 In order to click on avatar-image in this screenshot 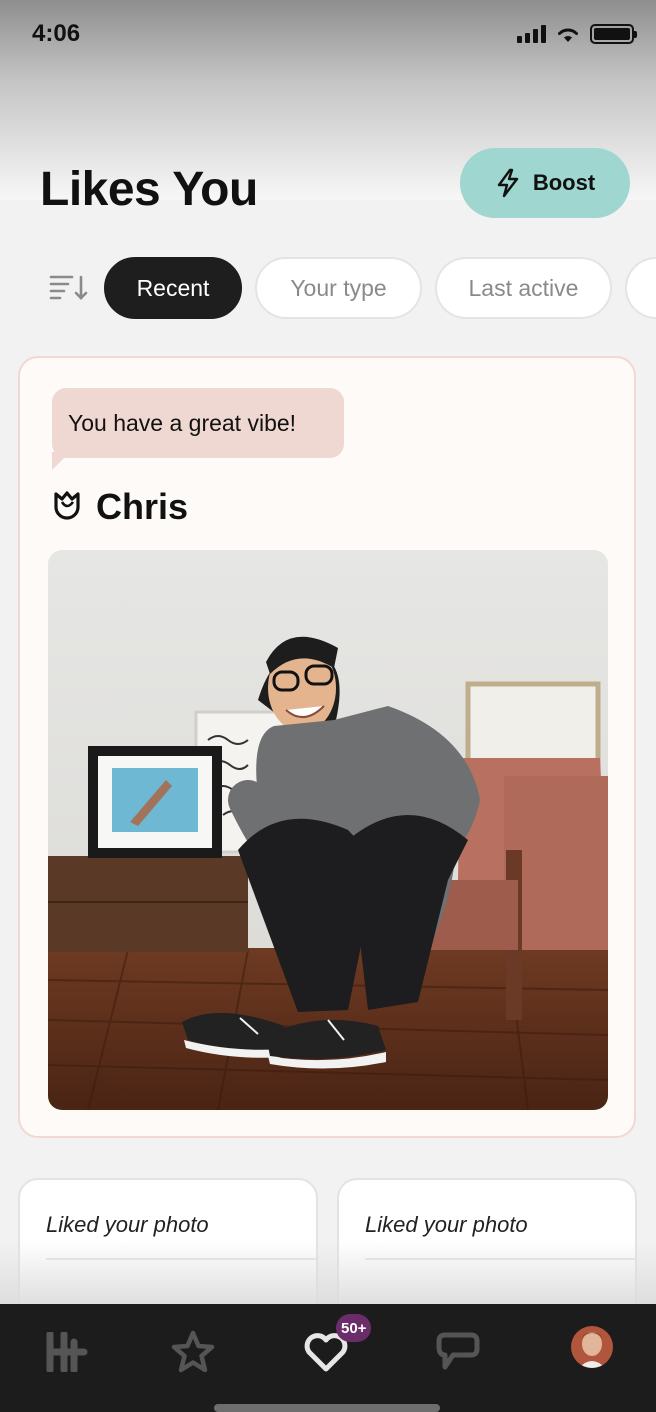, I will do `click(592, 1347)`.